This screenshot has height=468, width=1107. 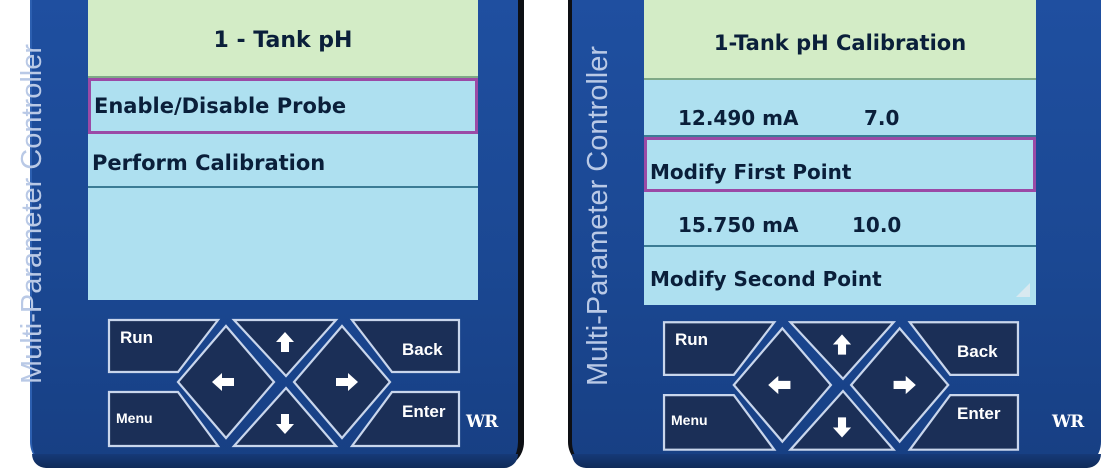 What do you see at coordinates (840, 40) in the screenshot?
I see `screen-title: 1-Tank pH Calibration` at bounding box center [840, 40].